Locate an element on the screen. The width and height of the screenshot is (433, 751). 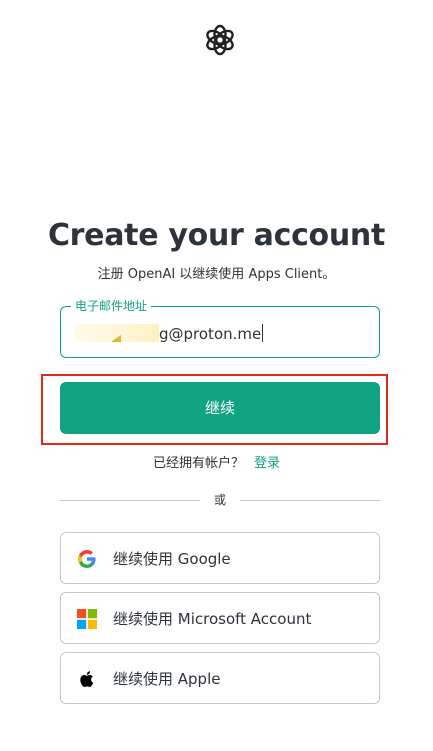
email-input: g@proton.me is located at coordinates (220, 334).